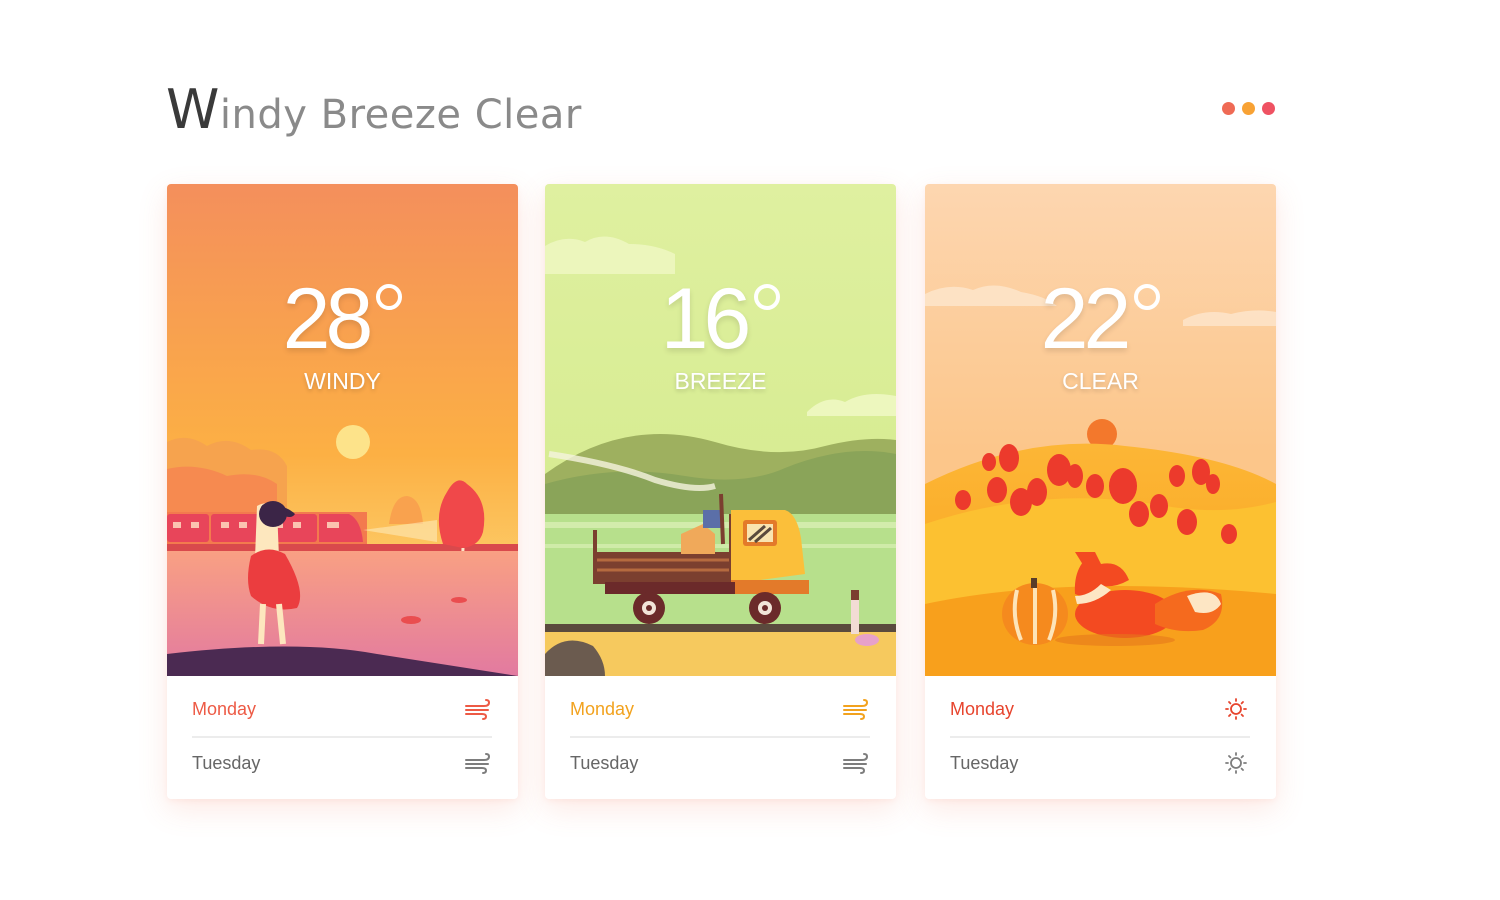  Describe the element at coordinates (328, 319) in the screenshot. I see `temperature-value: 28` at that location.